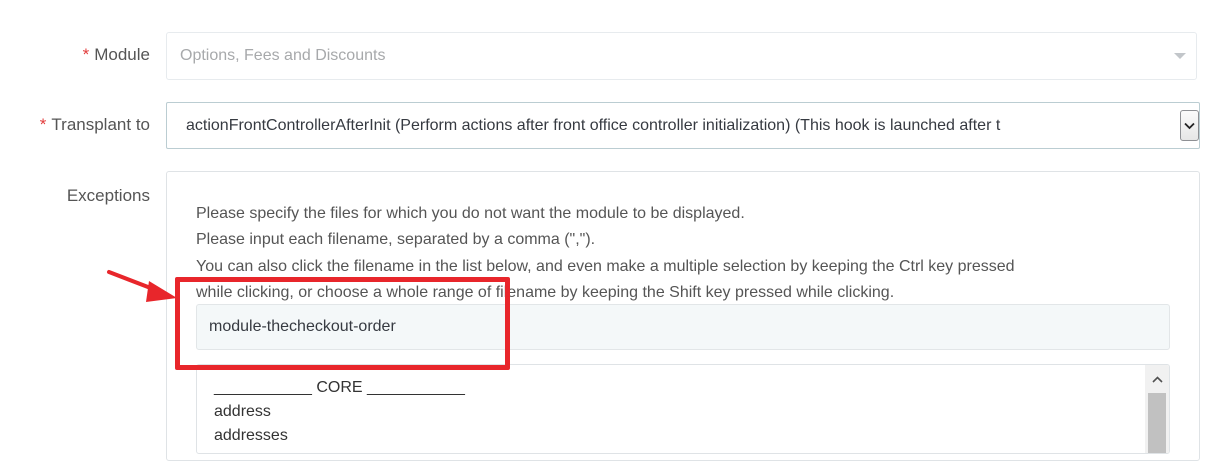  I want to click on module-select-value: Options, Fees and Discounts, so click(283, 55).